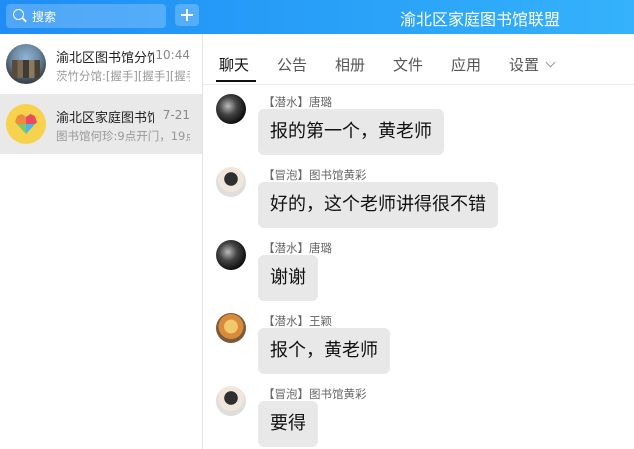 This screenshot has height=449, width=634. Describe the element at coordinates (297, 321) in the screenshot. I see `message-sender: 【潜水】王颖` at that location.